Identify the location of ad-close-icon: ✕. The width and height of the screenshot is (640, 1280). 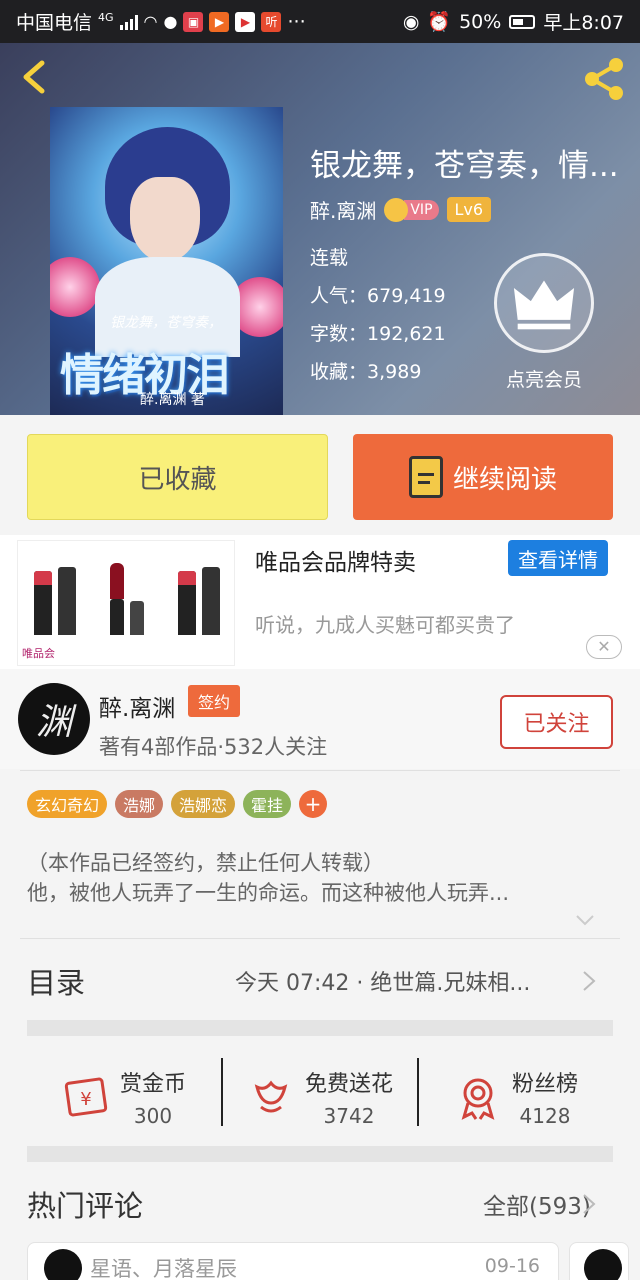
(604, 647).